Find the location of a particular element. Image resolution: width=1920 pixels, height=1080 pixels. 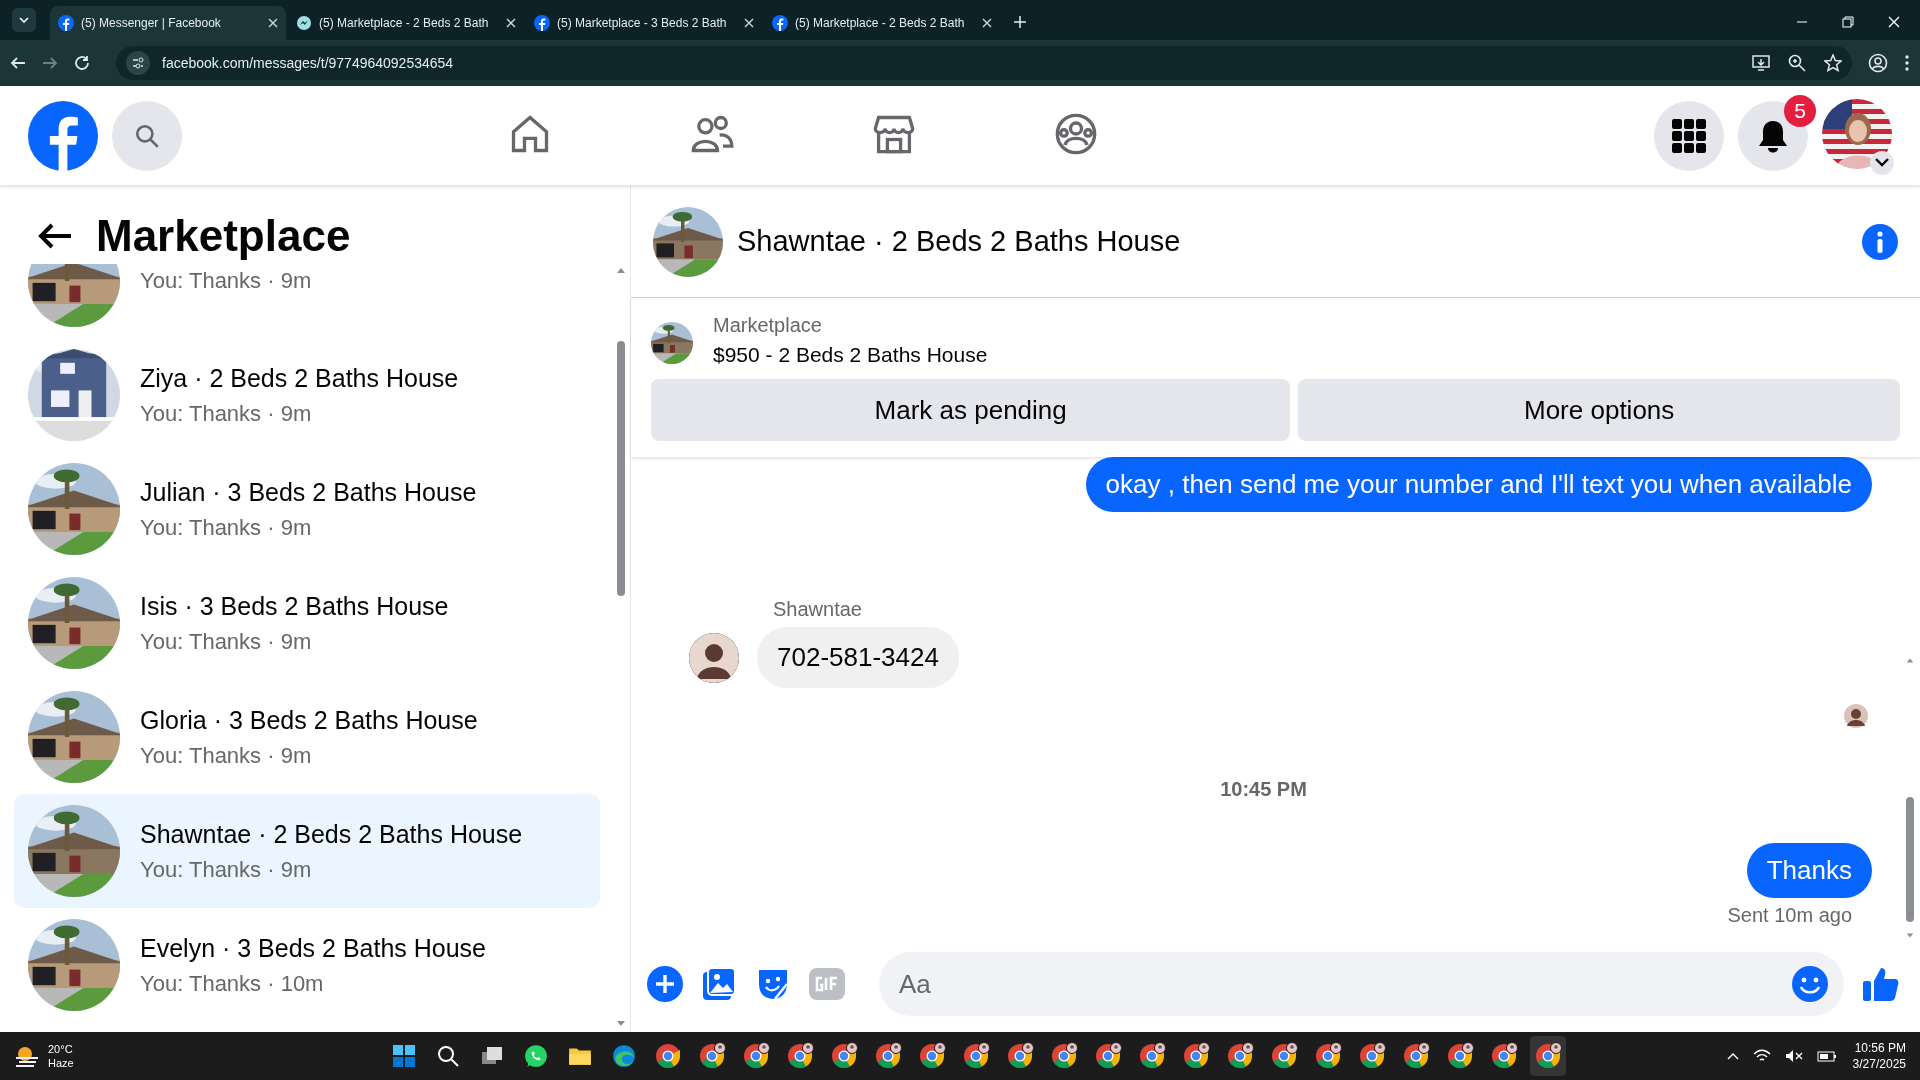

conversation-title: Ziya · 2 Beds 2 Baths House is located at coordinates (299, 378).